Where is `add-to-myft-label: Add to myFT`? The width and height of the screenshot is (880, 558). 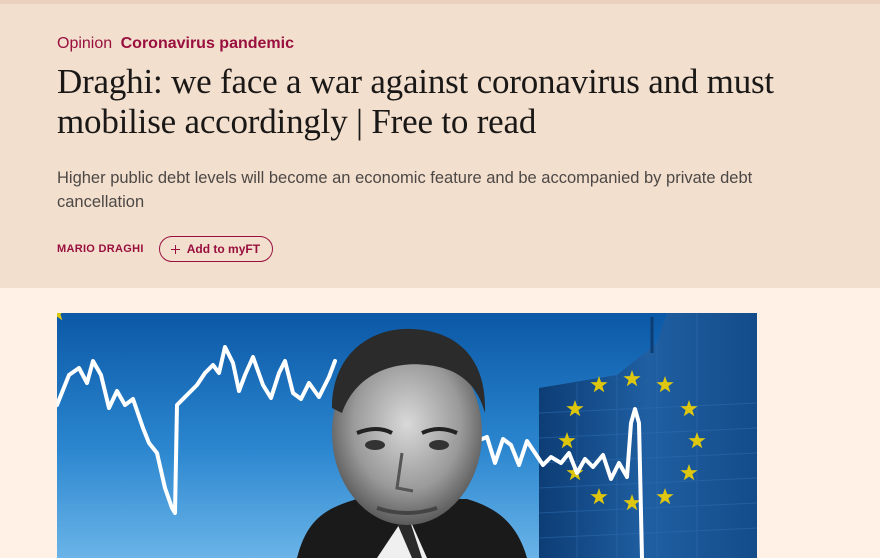 add-to-myft-label: Add to myFT is located at coordinates (223, 249).